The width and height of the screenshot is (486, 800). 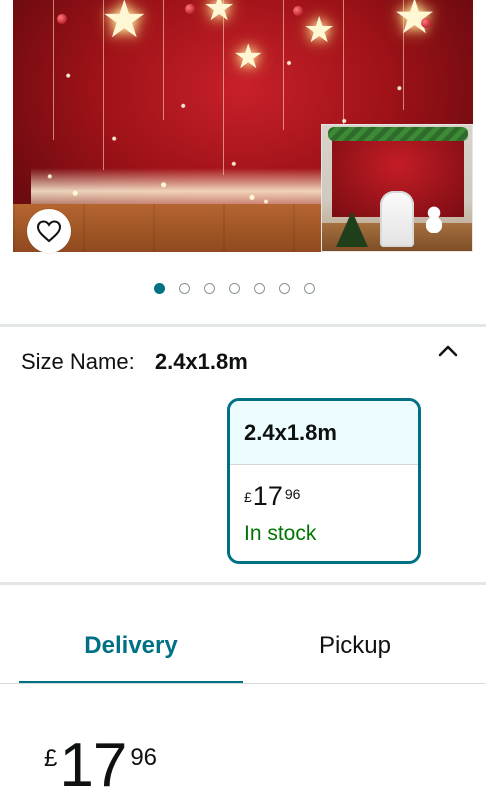 What do you see at coordinates (243, 683) in the screenshot?
I see `tabs-divider` at bounding box center [243, 683].